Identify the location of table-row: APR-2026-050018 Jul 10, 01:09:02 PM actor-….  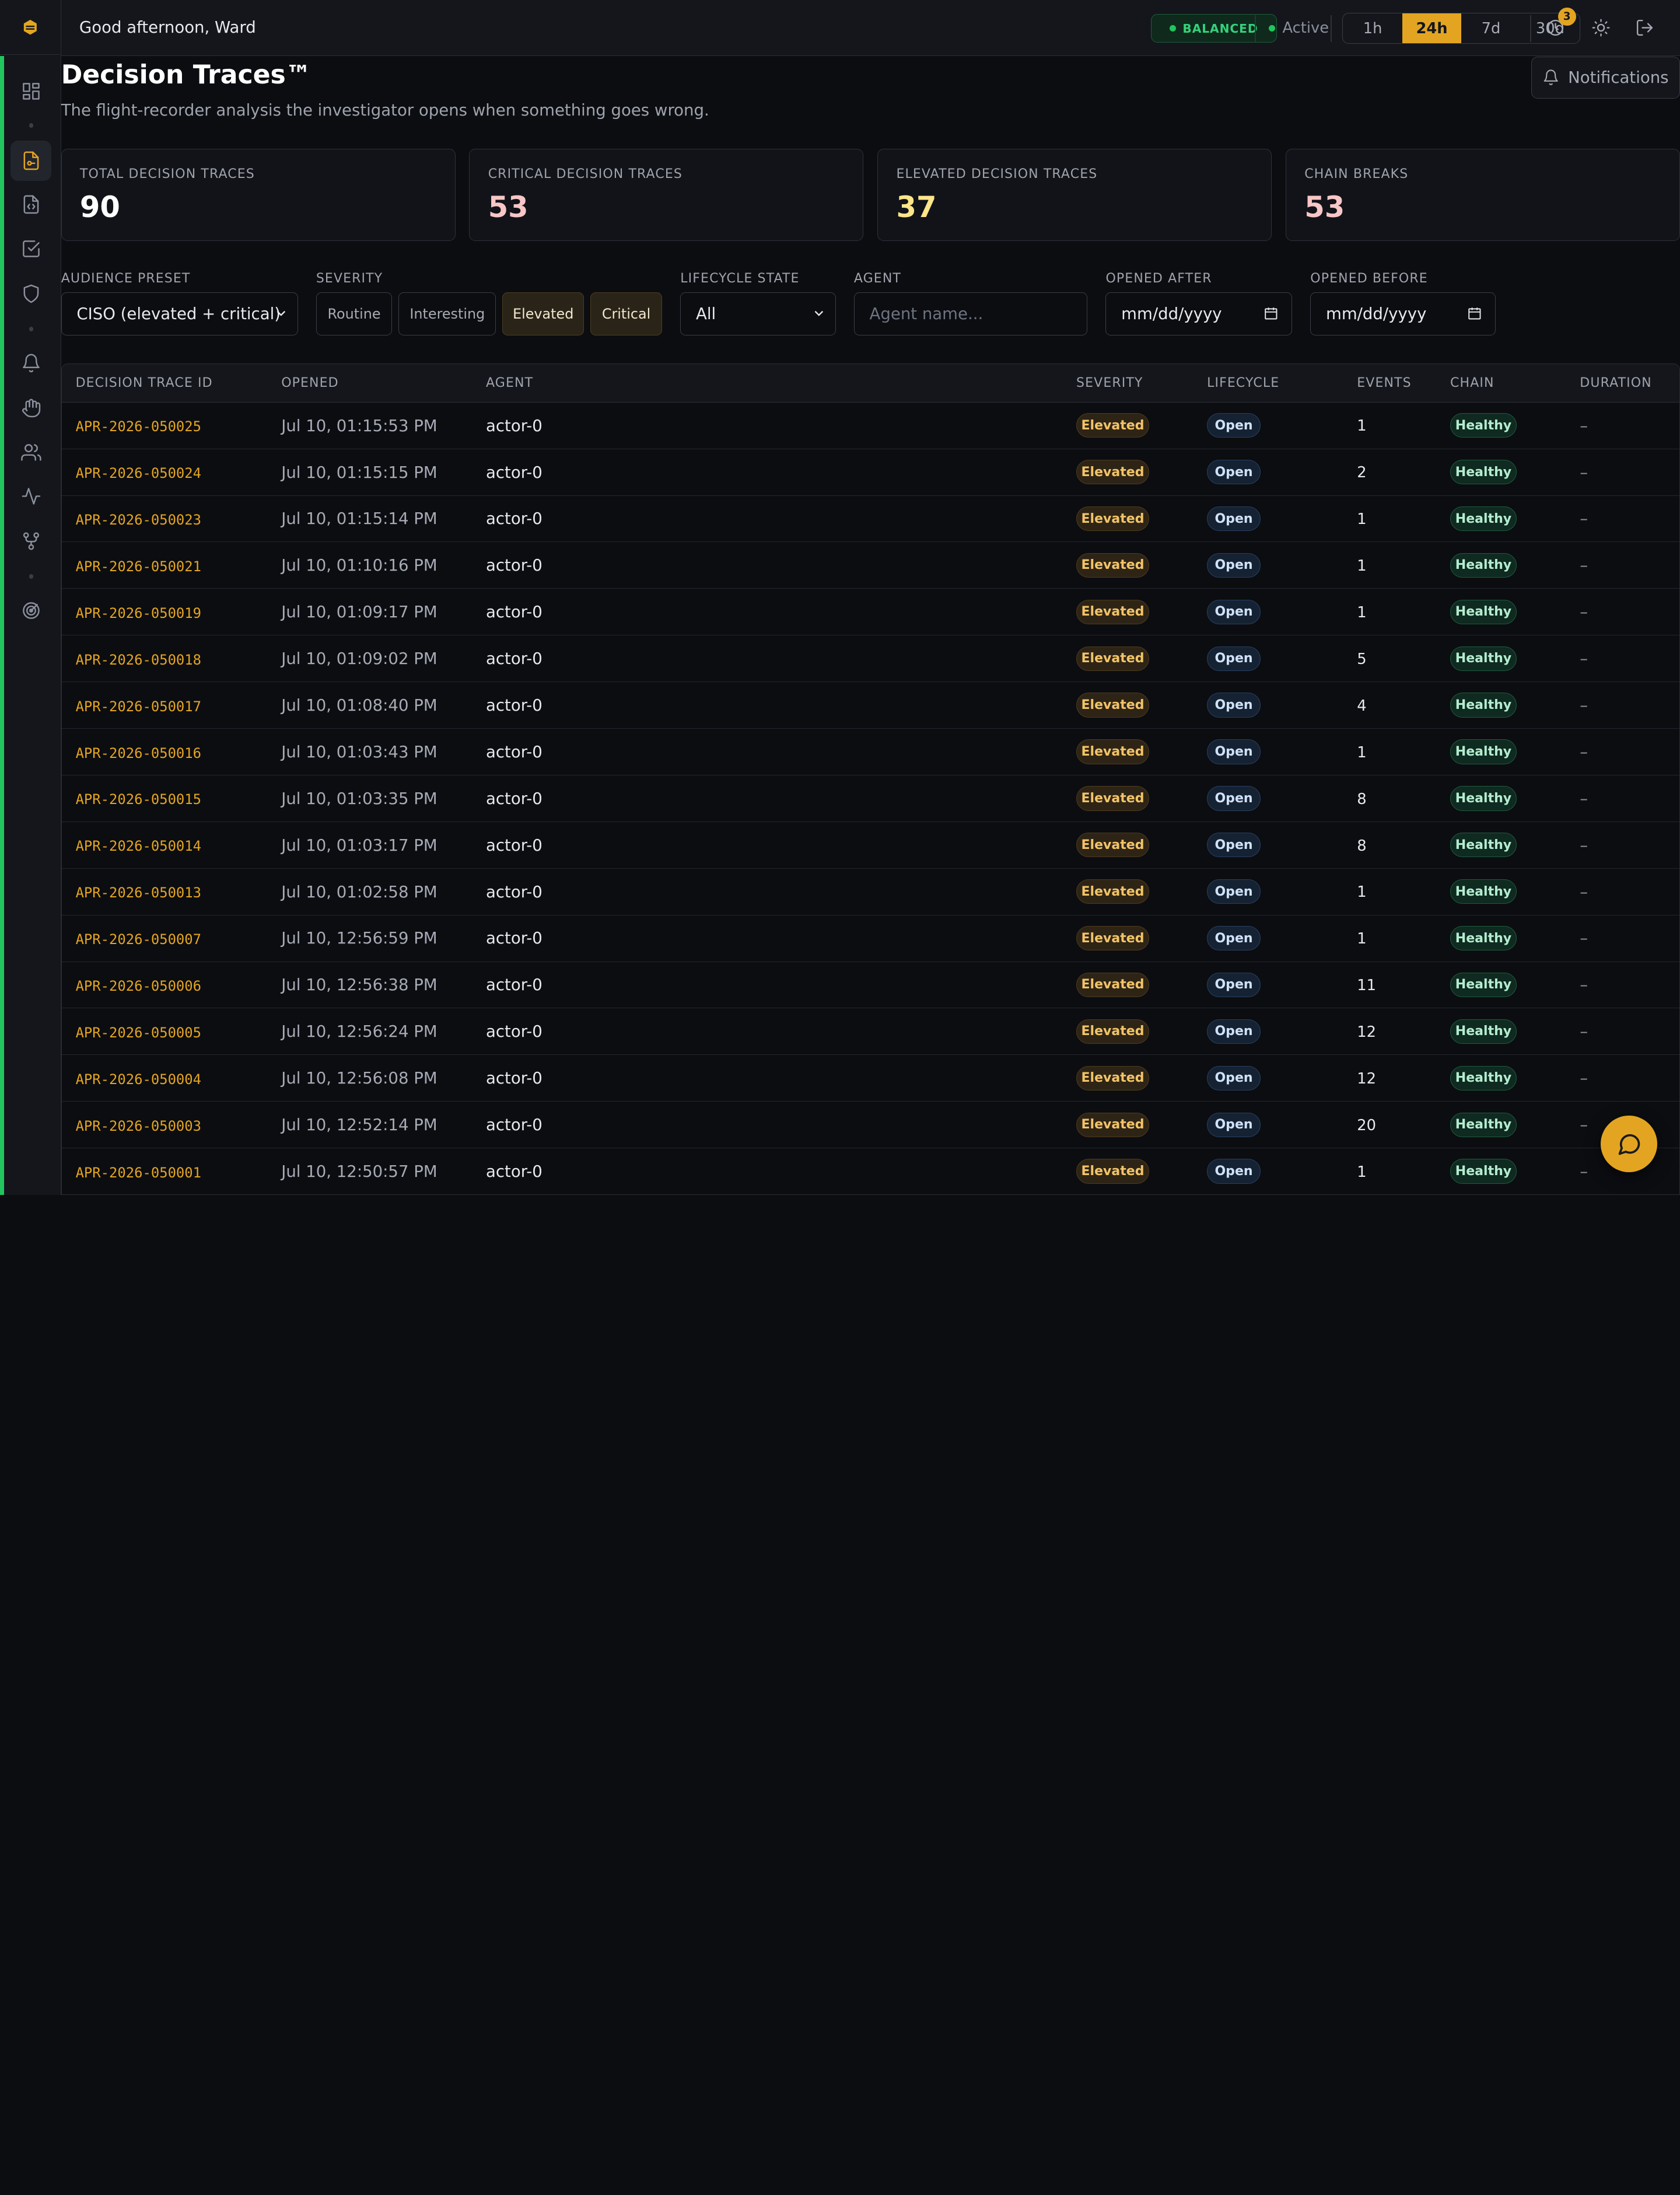
(870, 659).